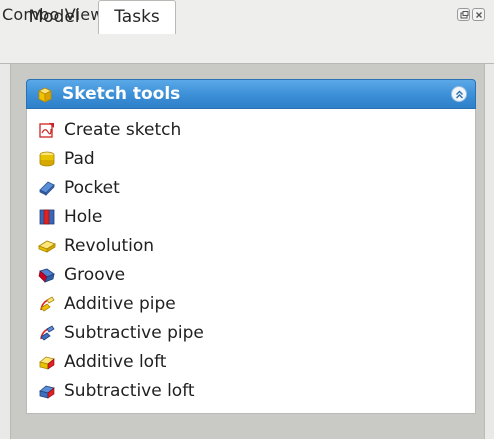 This screenshot has height=439, width=494. What do you see at coordinates (83, 217) in the screenshot?
I see `command-label: Hole` at bounding box center [83, 217].